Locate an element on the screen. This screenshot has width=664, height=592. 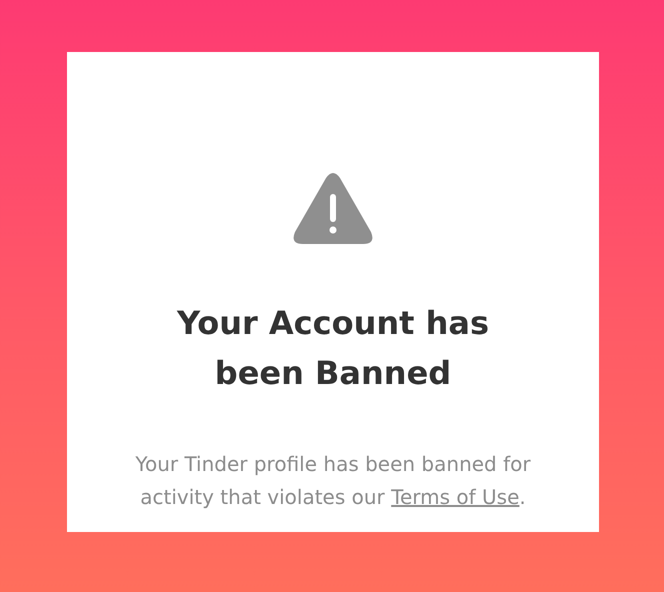
terms-link: Terms of Use is located at coordinates (455, 497).